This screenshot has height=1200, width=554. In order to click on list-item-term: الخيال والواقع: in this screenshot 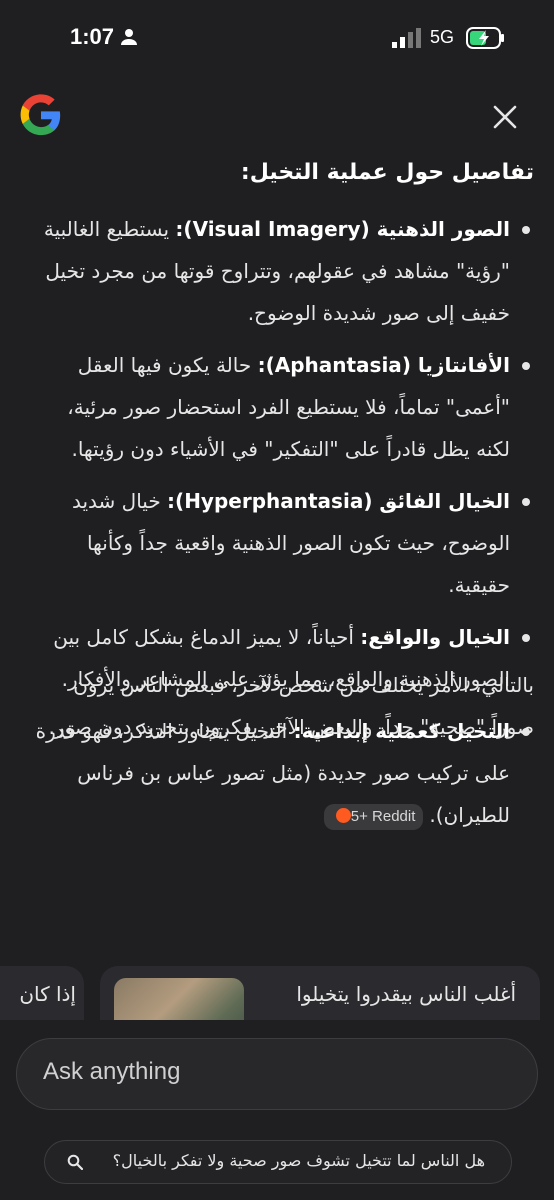, I will do `click(435, 637)`.